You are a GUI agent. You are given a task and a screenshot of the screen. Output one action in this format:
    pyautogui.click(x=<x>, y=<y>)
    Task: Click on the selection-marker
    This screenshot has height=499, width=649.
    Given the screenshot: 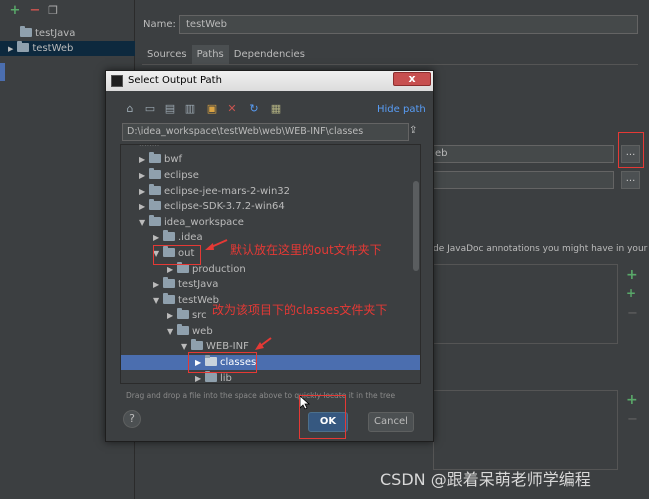 What is the action you would take?
    pyautogui.click(x=2, y=72)
    